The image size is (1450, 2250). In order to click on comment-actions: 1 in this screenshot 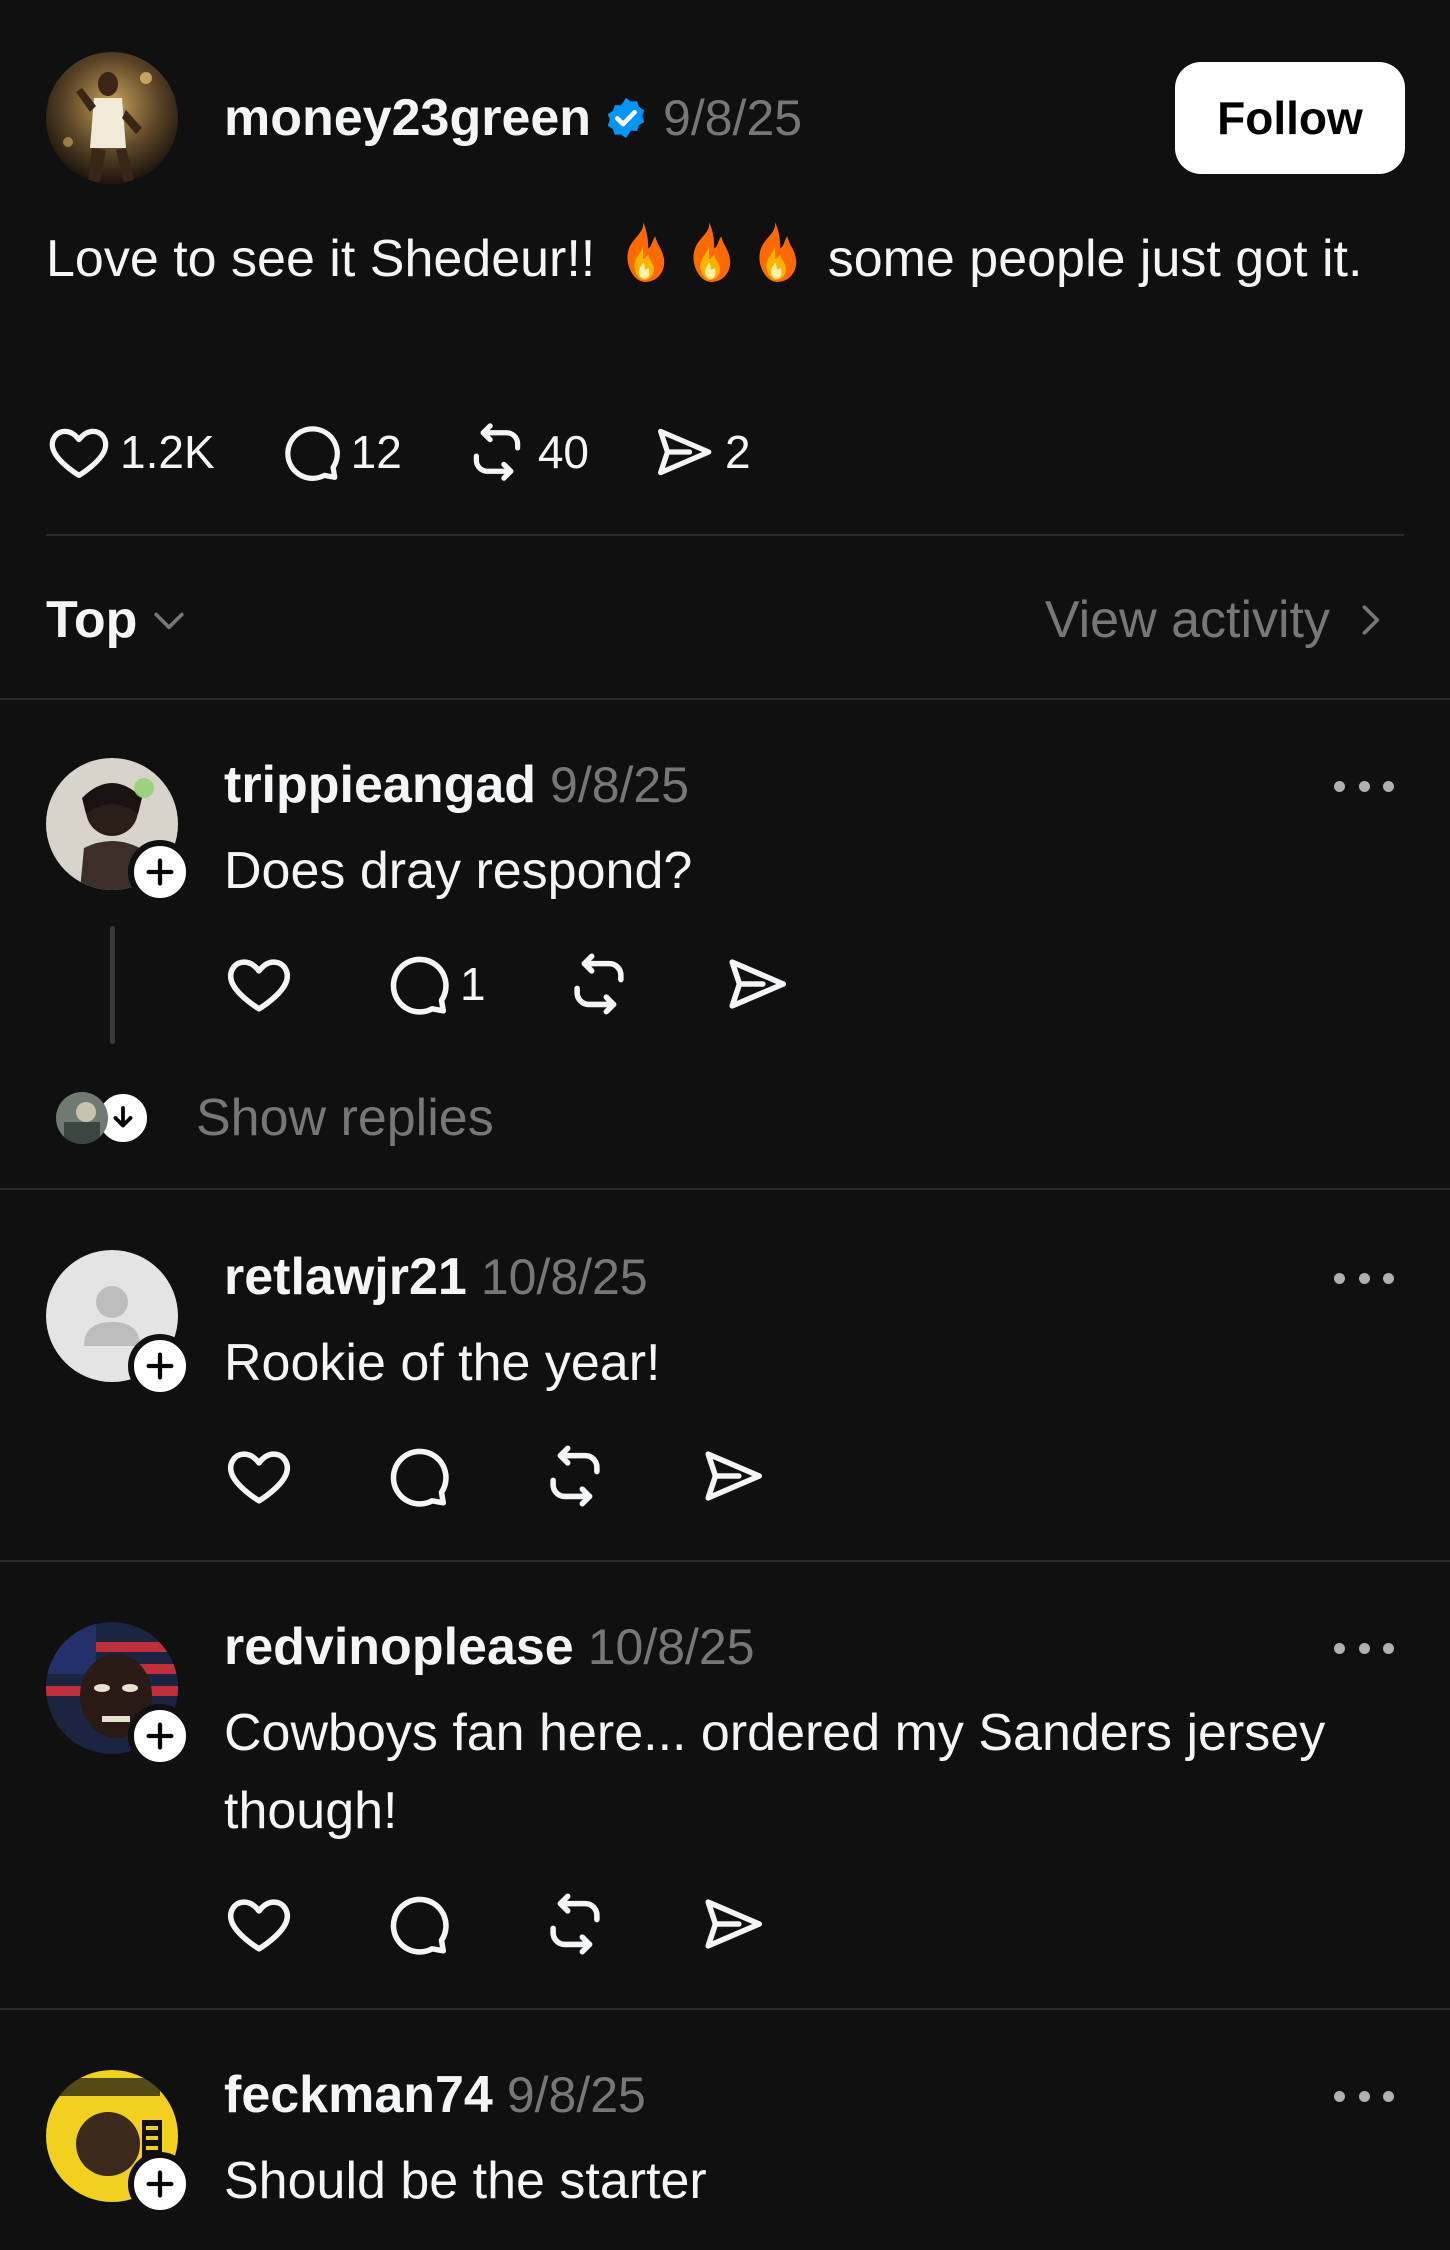, I will do `click(552, 984)`.